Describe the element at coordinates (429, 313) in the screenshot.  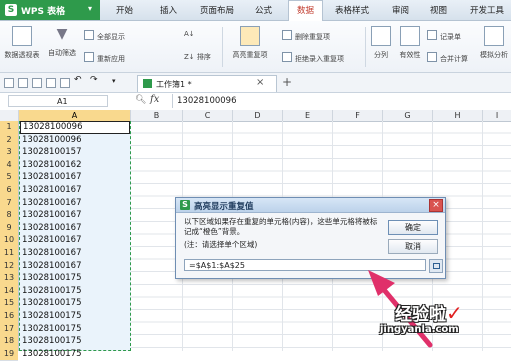
I see `watermark-logo: 经验啦✓` at that location.